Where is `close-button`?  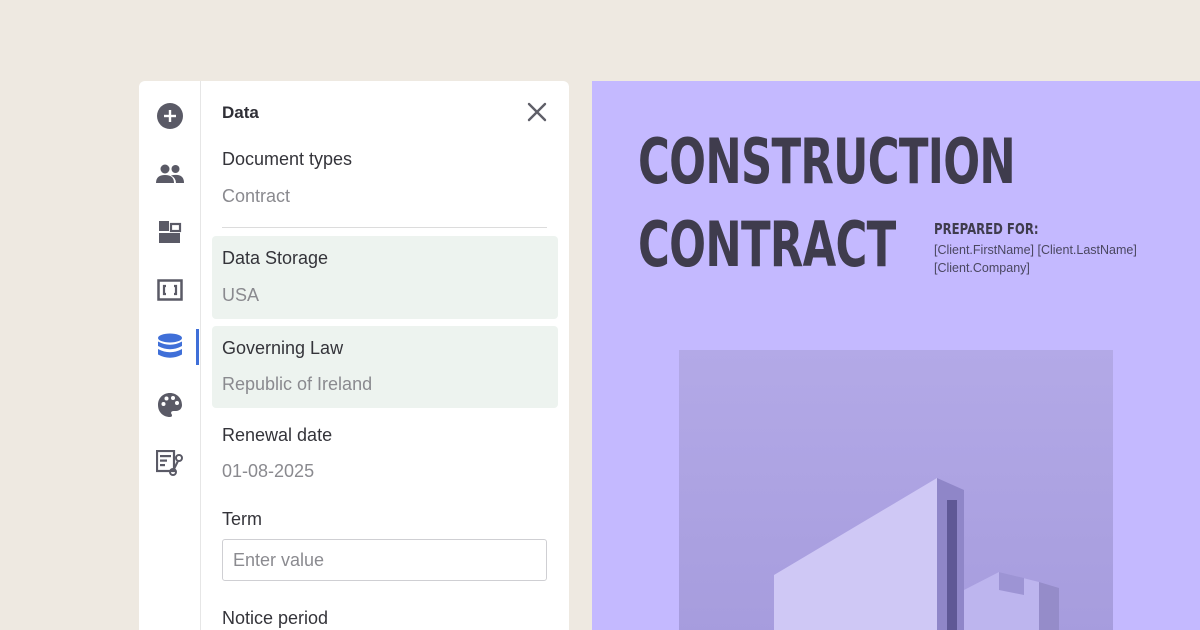
close-button is located at coordinates (537, 112).